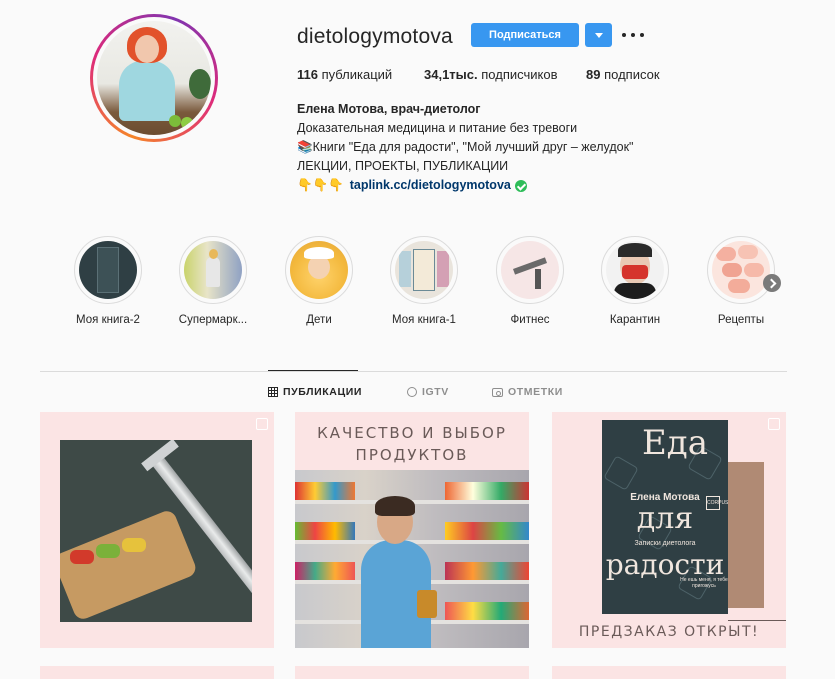 This screenshot has width=835, height=679. I want to click on post-decor-block, so click(746, 535).